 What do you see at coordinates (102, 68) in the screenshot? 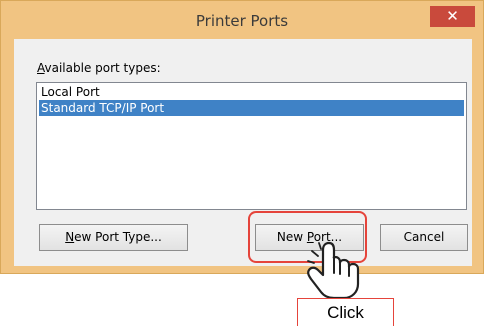
I see `label-rest: vailable port types:` at bounding box center [102, 68].